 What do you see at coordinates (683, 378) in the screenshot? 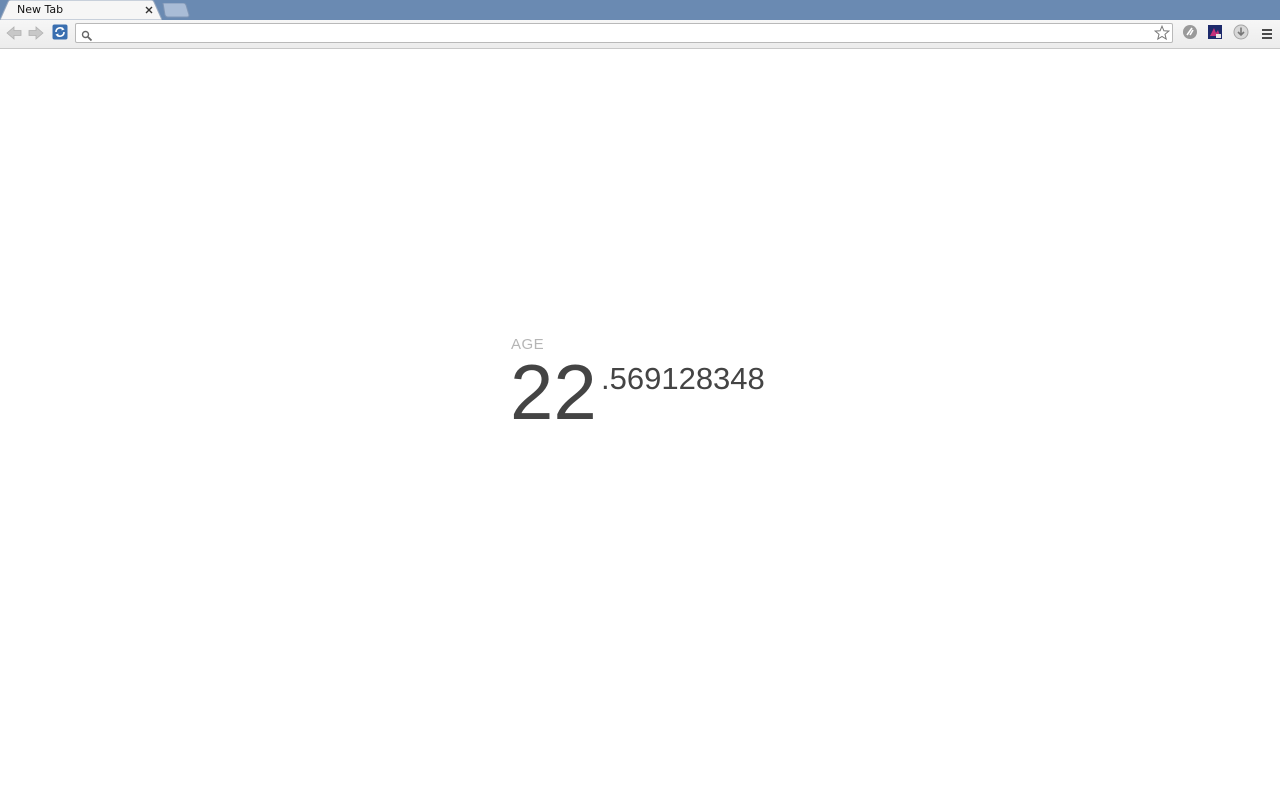
I see `age-fraction: .569128348` at bounding box center [683, 378].